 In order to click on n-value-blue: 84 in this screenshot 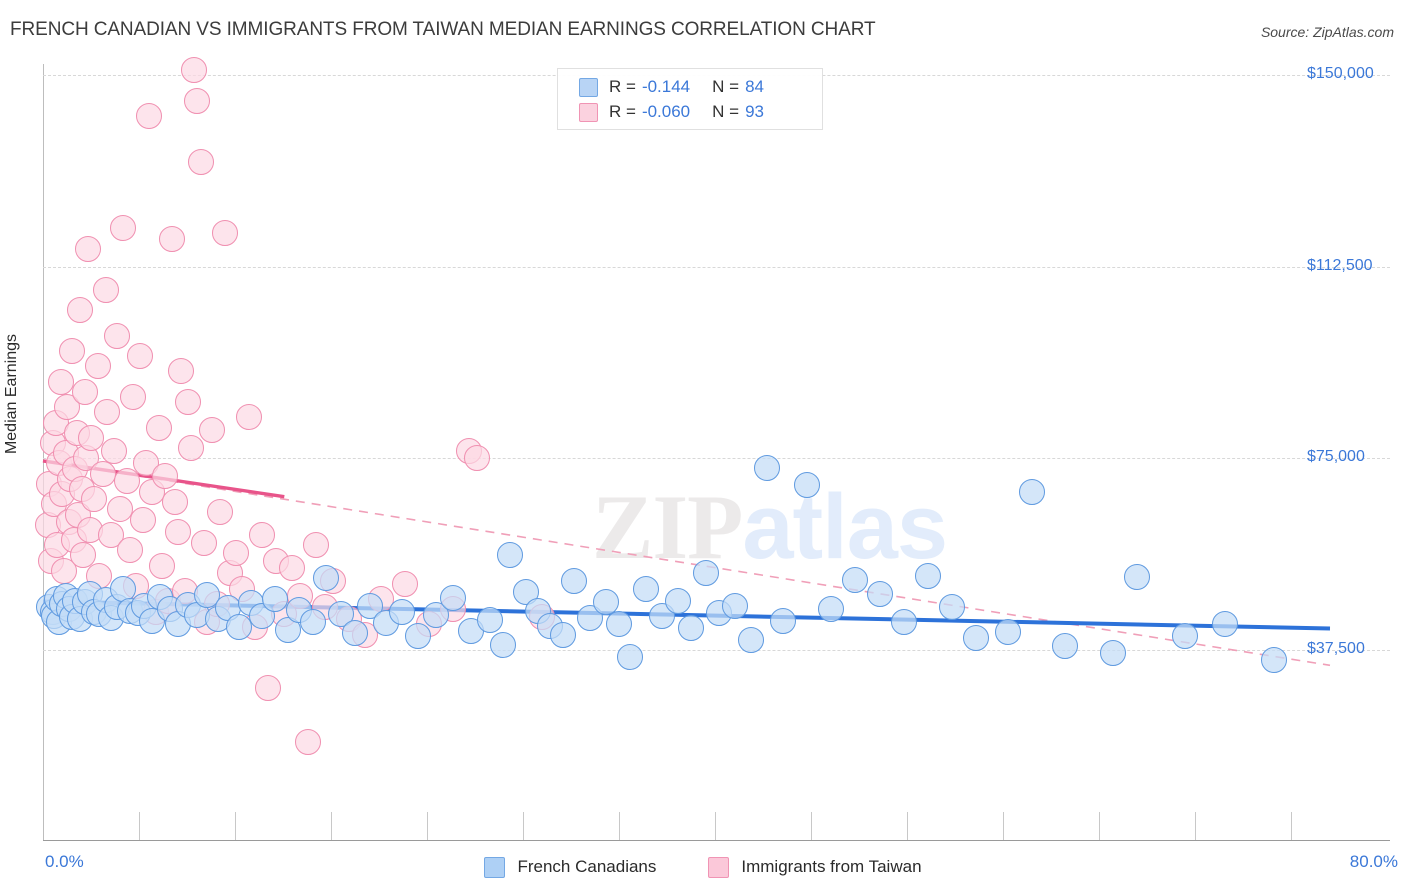, I will do `click(754, 86)`.